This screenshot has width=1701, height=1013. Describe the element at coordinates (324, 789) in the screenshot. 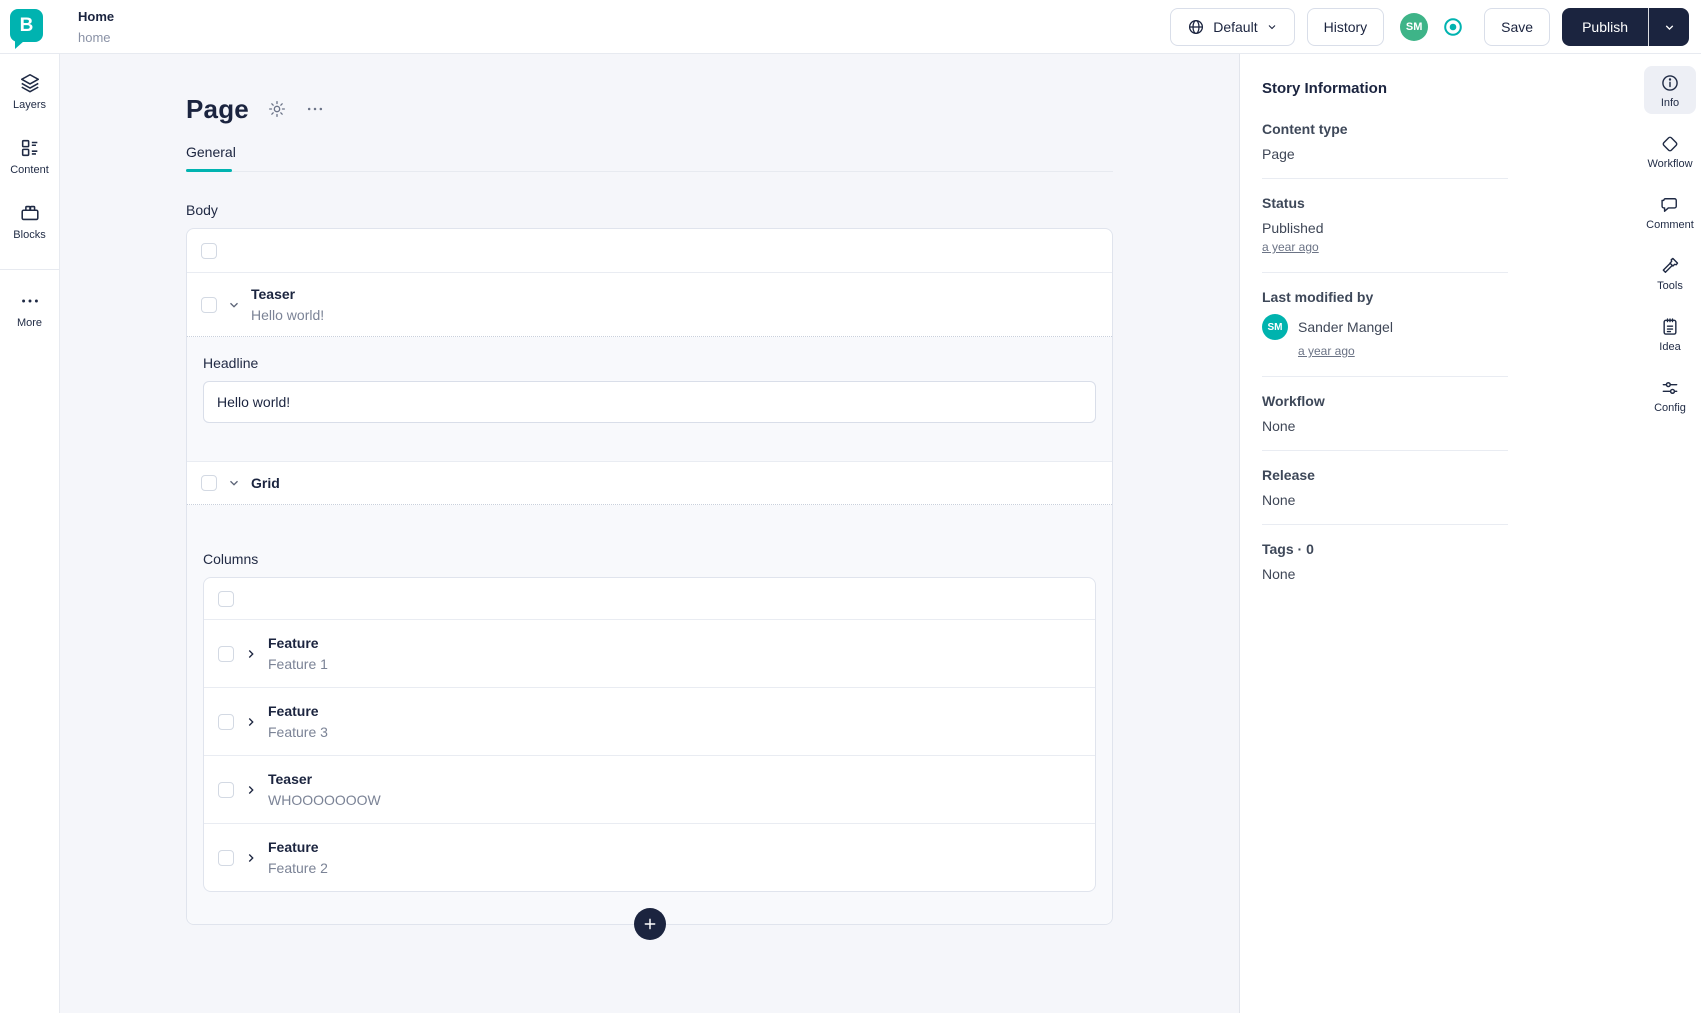

I see `block-summary: Teaser WHOOOOOOOW` at that location.